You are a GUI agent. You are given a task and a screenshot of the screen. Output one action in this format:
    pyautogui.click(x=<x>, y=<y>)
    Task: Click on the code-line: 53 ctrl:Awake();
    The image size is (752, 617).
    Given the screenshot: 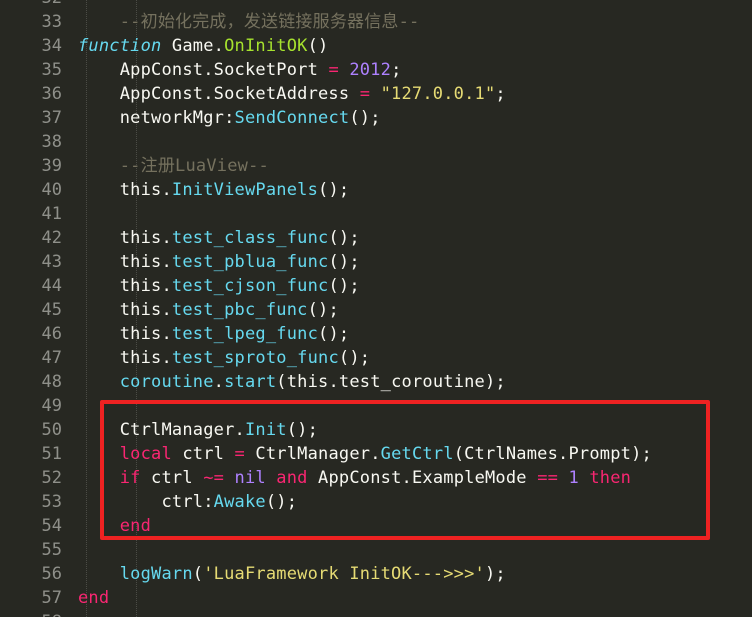 What is the action you would take?
    pyautogui.click(x=376, y=502)
    